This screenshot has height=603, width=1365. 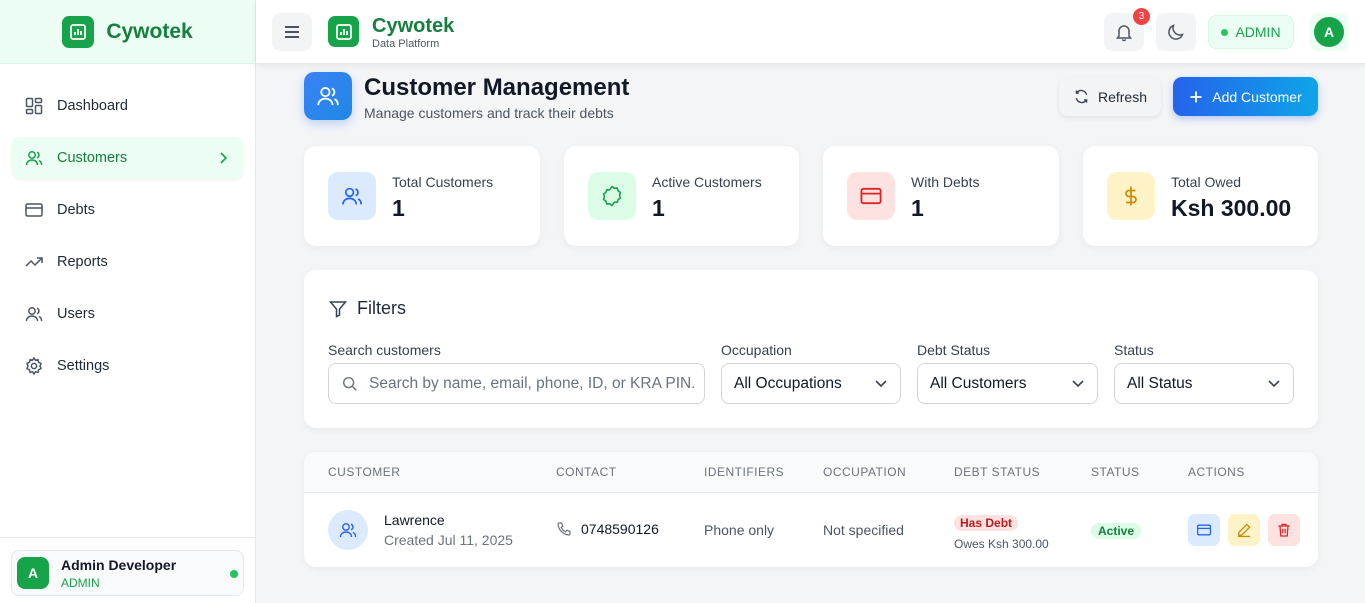 I want to click on delete-customer-button, so click(x=1284, y=530).